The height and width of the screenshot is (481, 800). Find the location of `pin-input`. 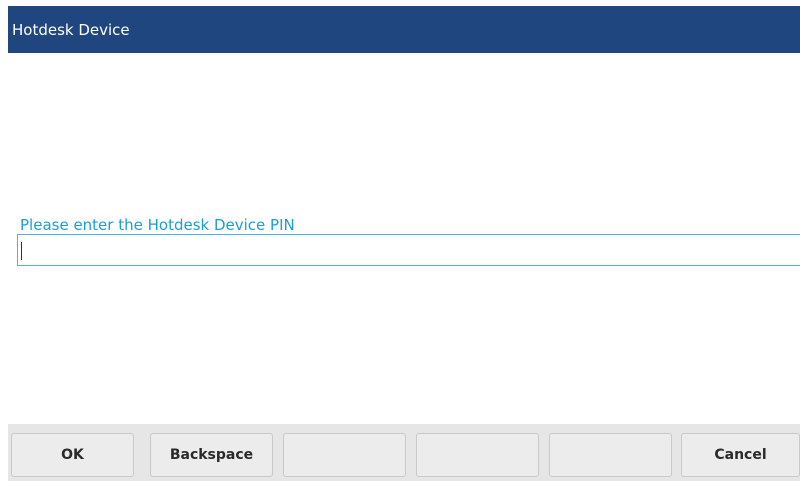

pin-input is located at coordinates (408, 250).